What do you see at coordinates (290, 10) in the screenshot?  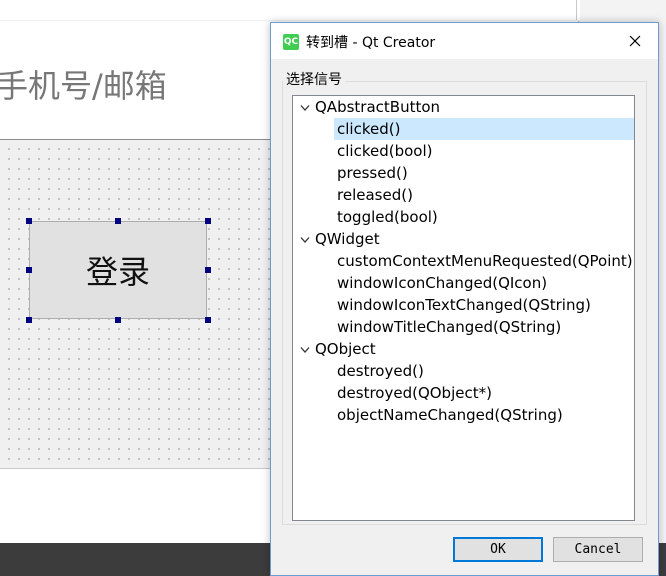 I see `canvas-top-strip` at bounding box center [290, 10].